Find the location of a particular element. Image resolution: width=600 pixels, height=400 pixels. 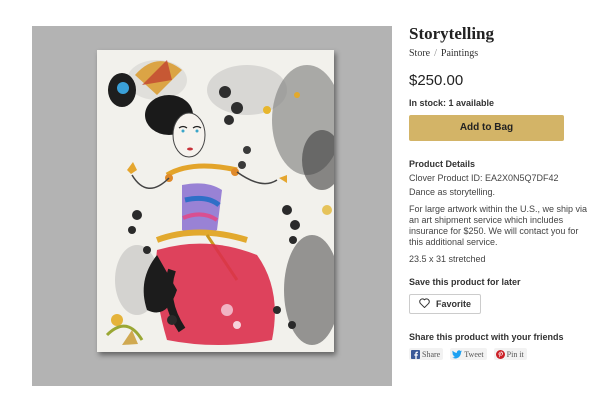

facebook-share-button: Share is located at coordinates (426, 354).